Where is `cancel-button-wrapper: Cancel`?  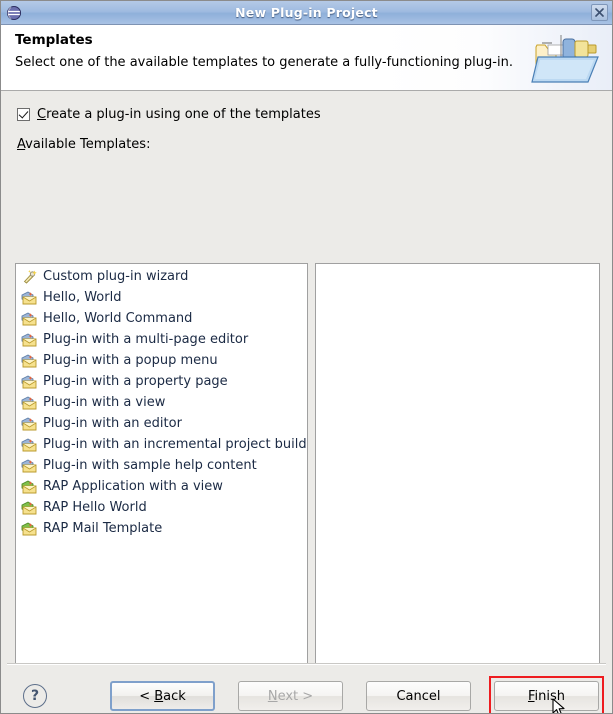 cancel-button-wrapper: Cancel is located at coordinates (418, 694).